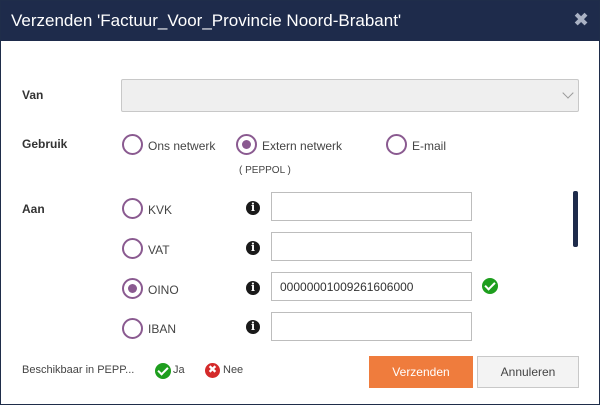 This screenshot has height=405, width=600. Describe the element at coordinates (160, 210) in the screenshot. I see `radio-kvk-label: KVK` at that location.